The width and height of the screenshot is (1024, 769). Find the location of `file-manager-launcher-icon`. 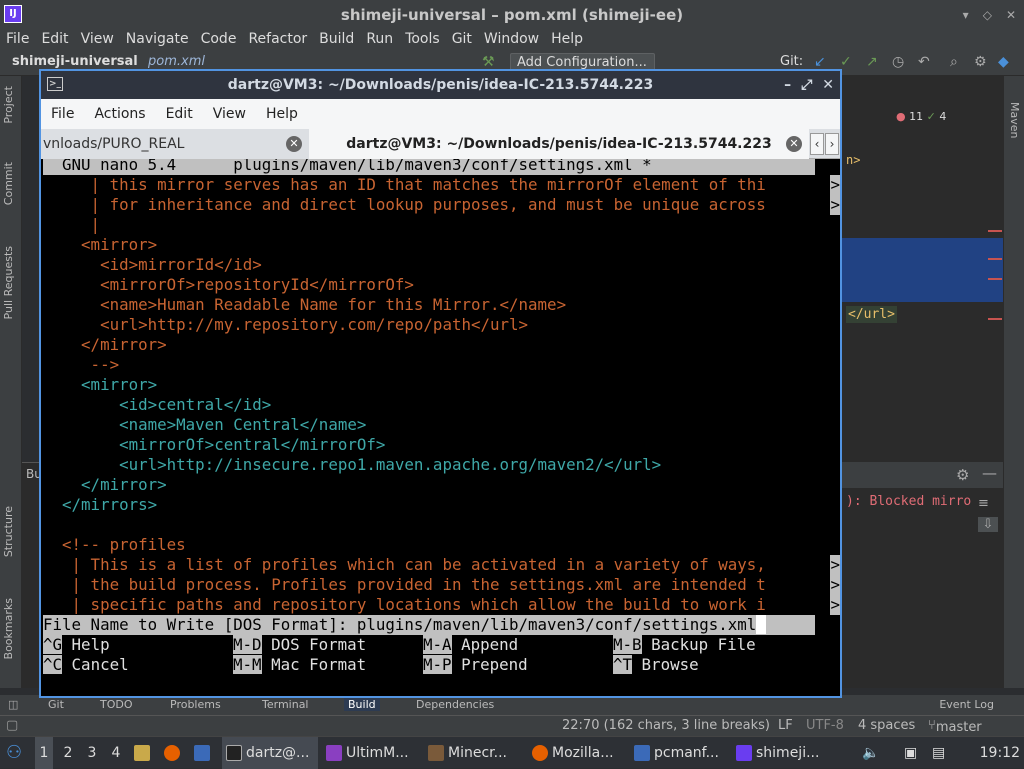

file-manager-launcher-icon is located at coordinates (144, 753).